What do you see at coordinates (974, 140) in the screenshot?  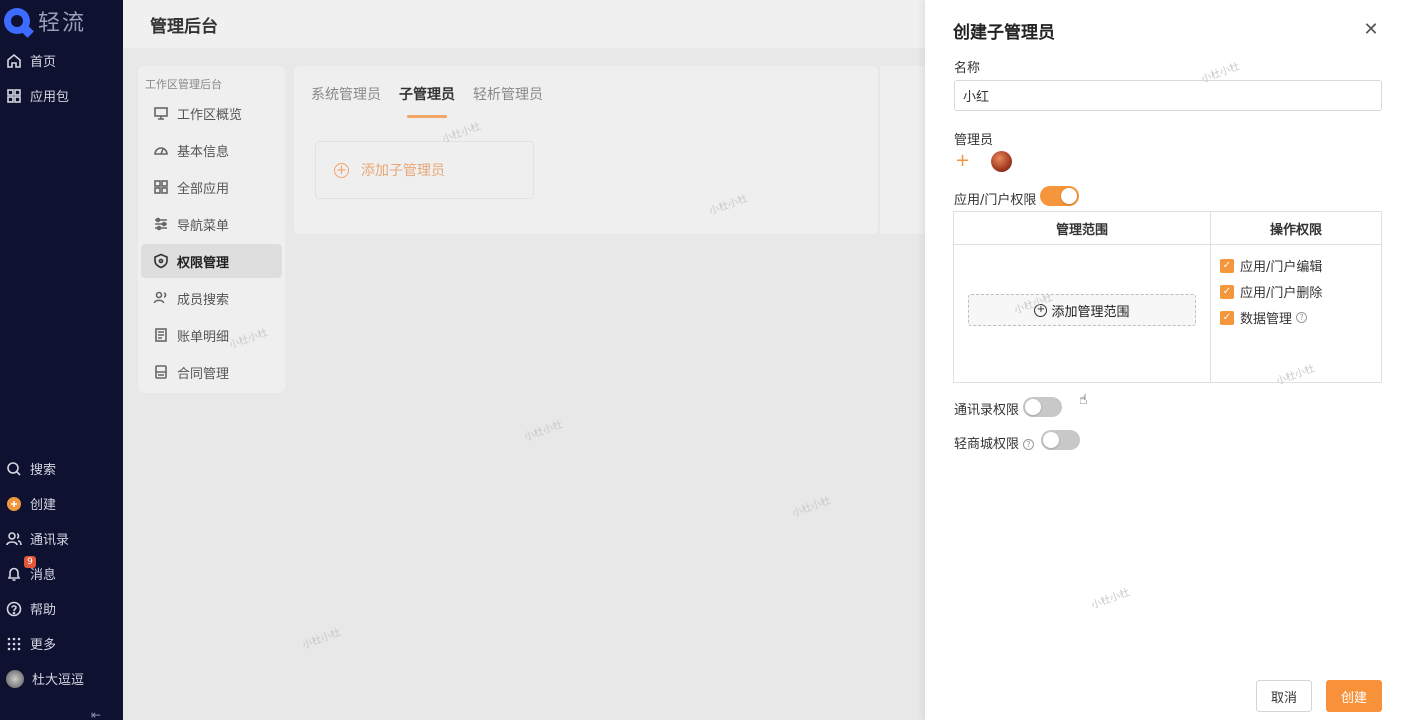 I see `admins-label: 管理员` at bounding box center [974, 140].